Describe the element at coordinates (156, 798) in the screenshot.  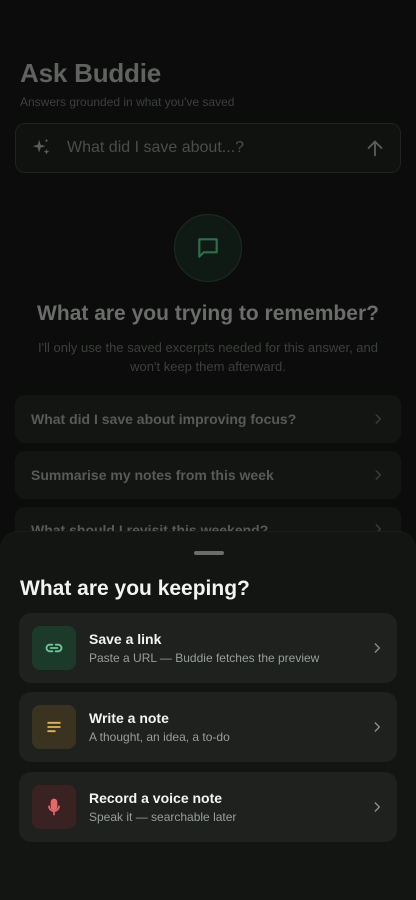
I see `option-title: Record a voice note` at that location.